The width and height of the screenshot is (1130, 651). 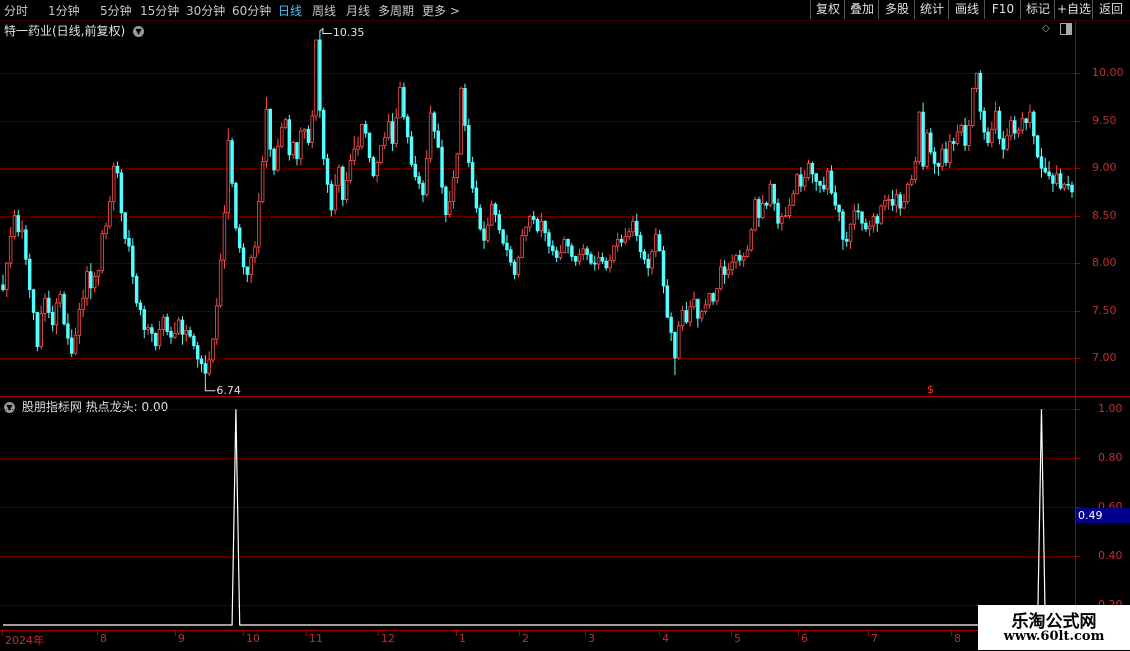 What do you see at coordinates (525, 638) in the screenshot?
I see `date-label: 2` at bounding box center [525, 638].